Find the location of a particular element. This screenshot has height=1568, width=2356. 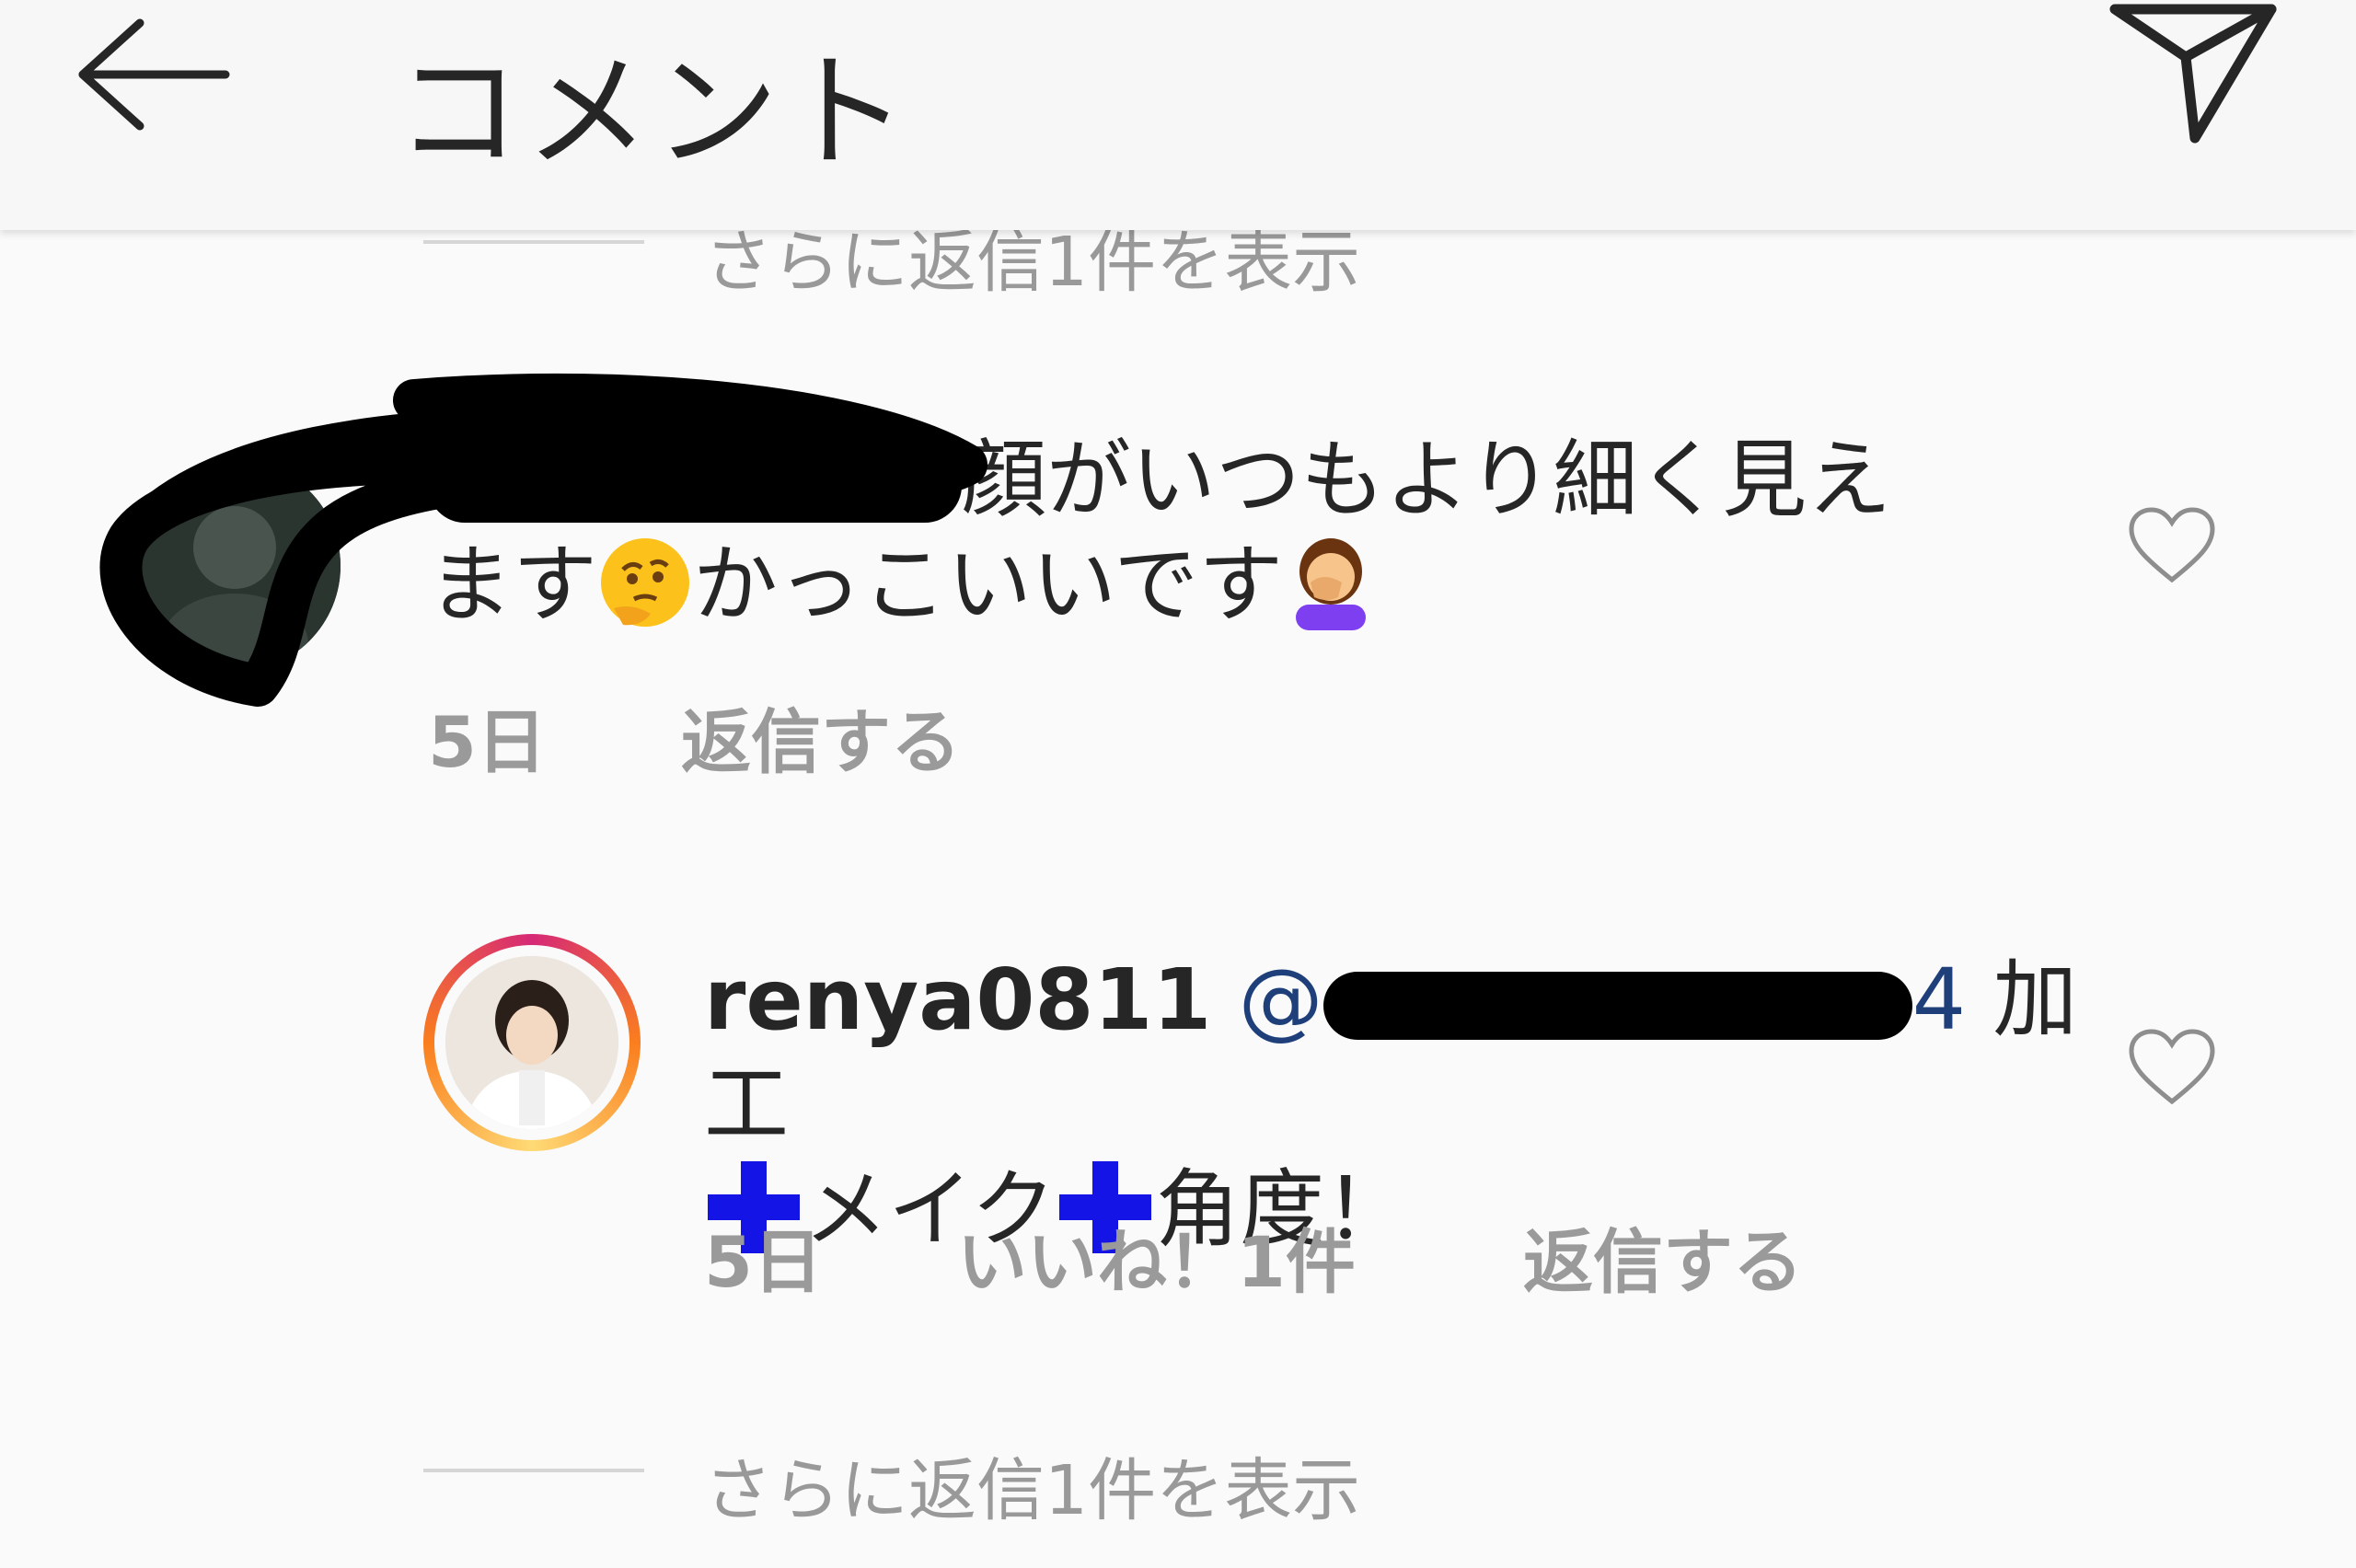

top-app-bar: コメント is located at coordinates (1178, 115).